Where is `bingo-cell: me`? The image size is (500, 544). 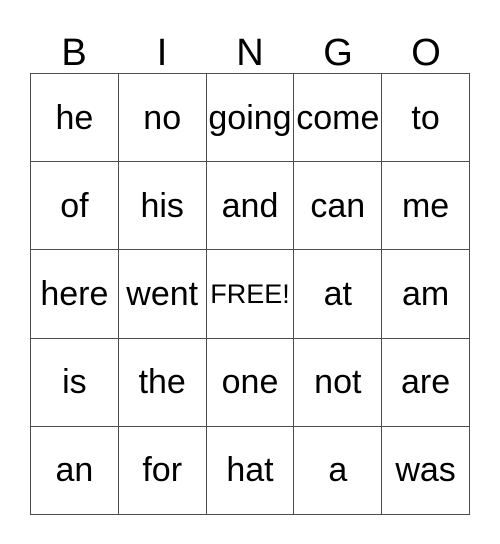
bingo-cell: me is located at coordinates (426, 206).